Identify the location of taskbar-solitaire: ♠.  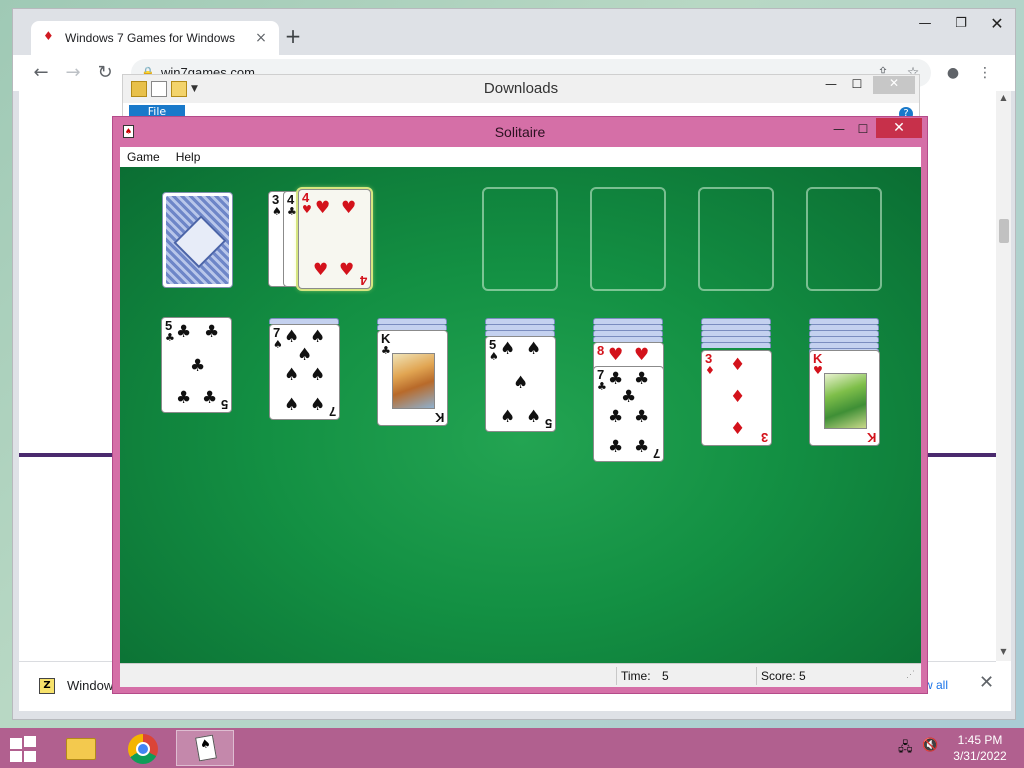
(205, 748).